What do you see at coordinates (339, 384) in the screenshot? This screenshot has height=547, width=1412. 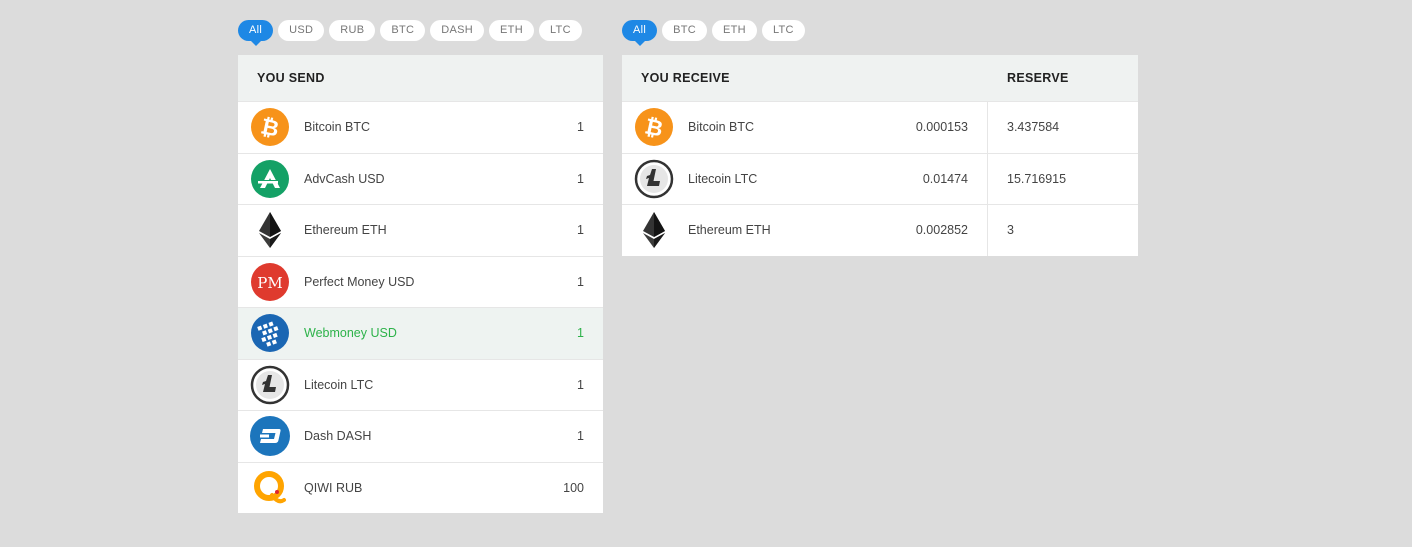 I see `send-row-name: Litecoin LTC` at bounding box center [339, 384].